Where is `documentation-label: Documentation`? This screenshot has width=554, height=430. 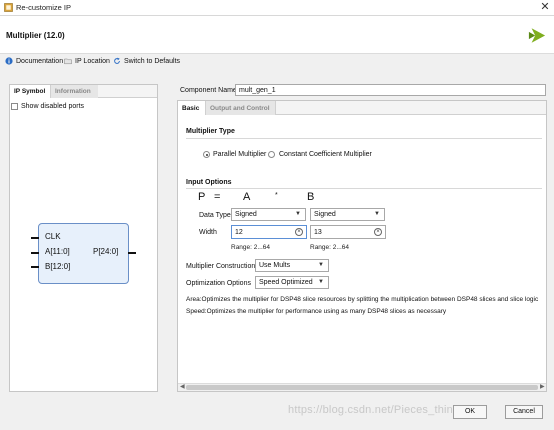 documentation-label: Documentation is located at coordinates (40, 61).